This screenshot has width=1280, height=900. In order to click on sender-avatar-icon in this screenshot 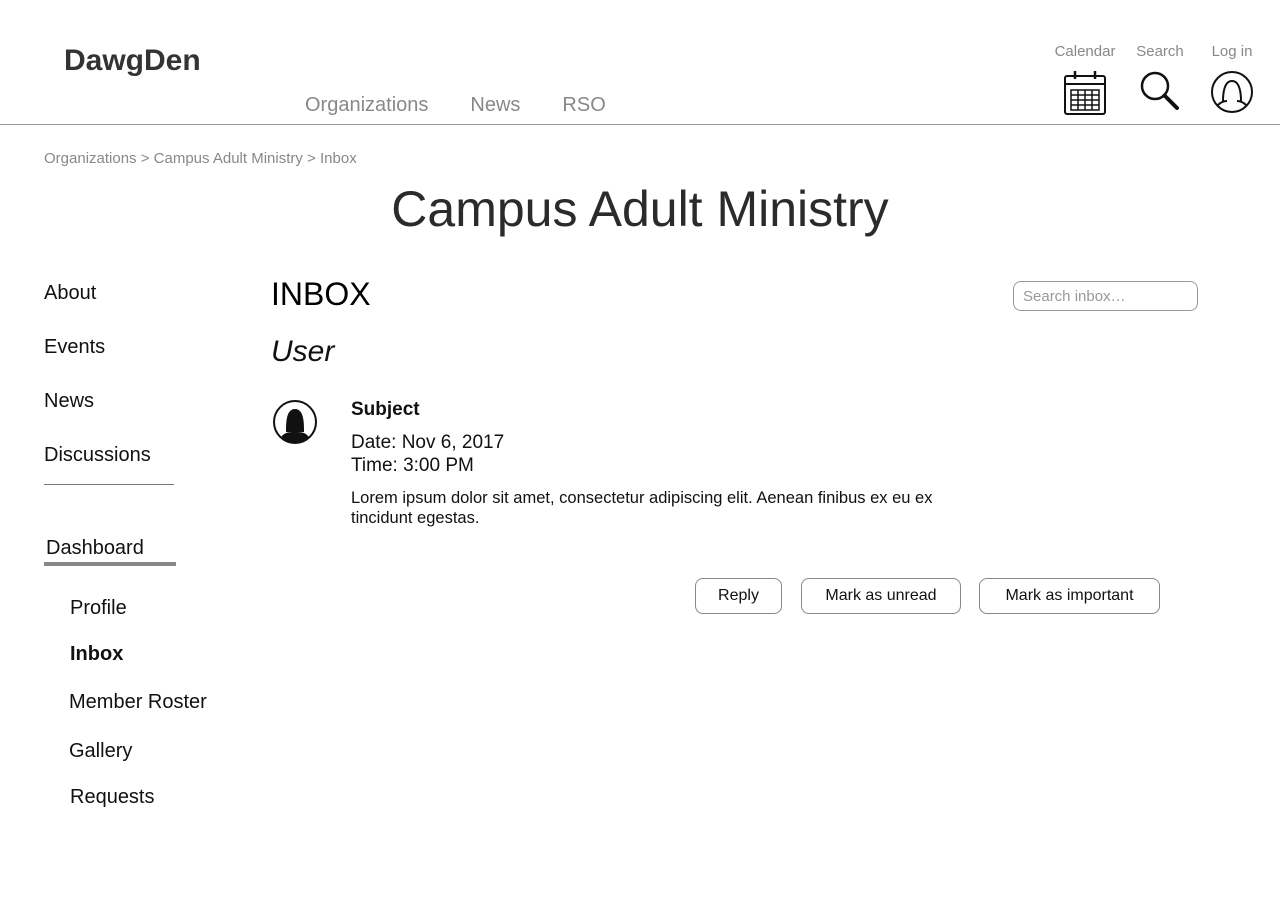, I will do `click(295, 422)`.